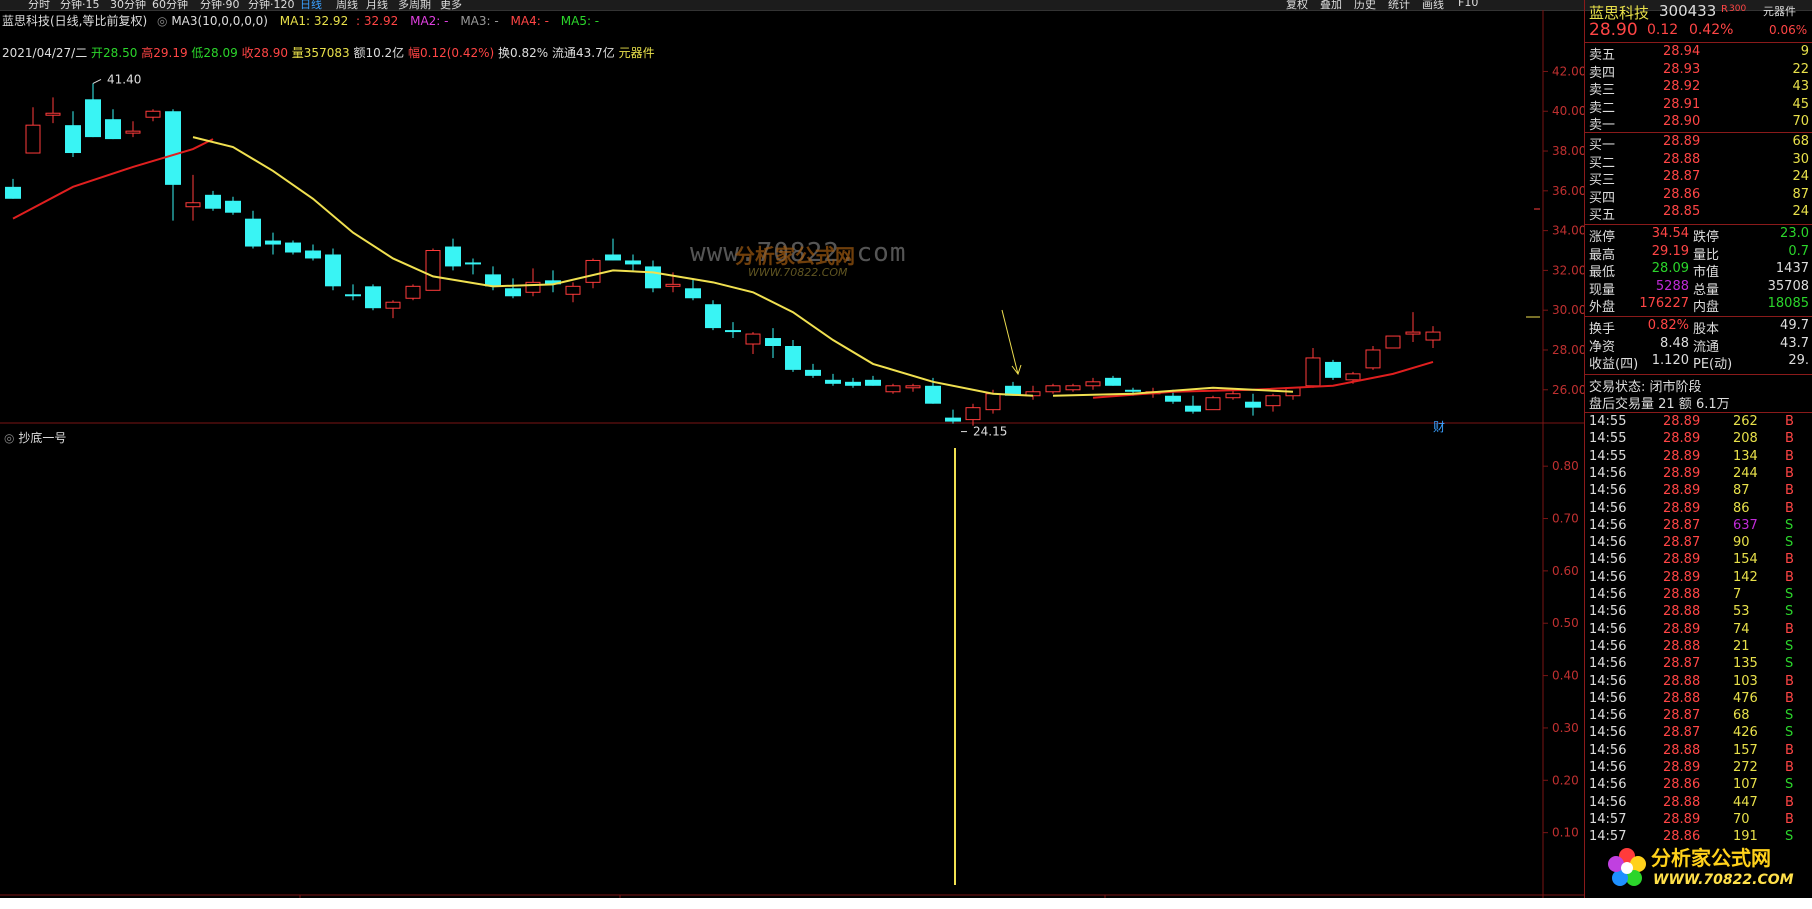 This screenshot has height=909, width=1812. What do you see at coordinates (1745, 560) in the screenshot?
I see `tick-volume: 154` at bounding box center [1745, 560].